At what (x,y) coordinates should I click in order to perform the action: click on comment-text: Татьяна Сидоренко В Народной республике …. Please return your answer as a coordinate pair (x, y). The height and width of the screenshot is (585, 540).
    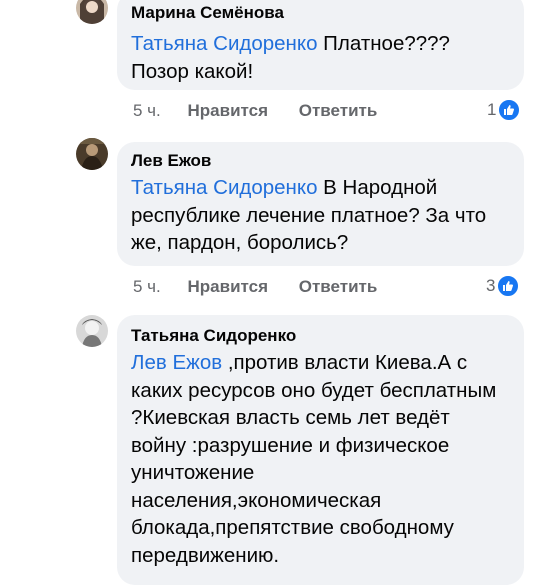
    Looking at the image, I should click on (320, 215).